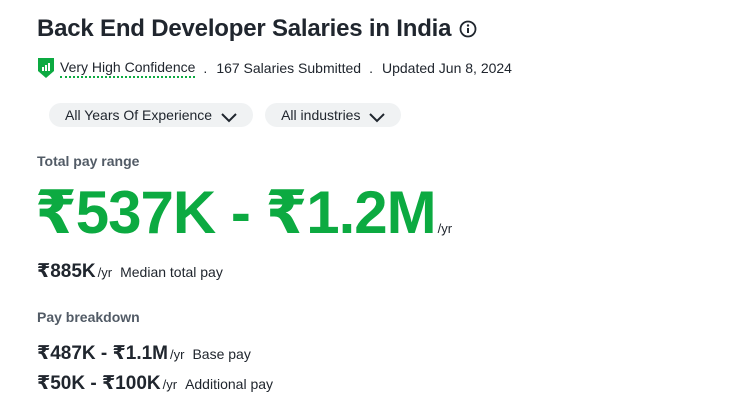  What do you see at coordinates (66, 271) in the screenshot?
I see `median-pay-value: ₹885K` at bounding box center [66, 271].